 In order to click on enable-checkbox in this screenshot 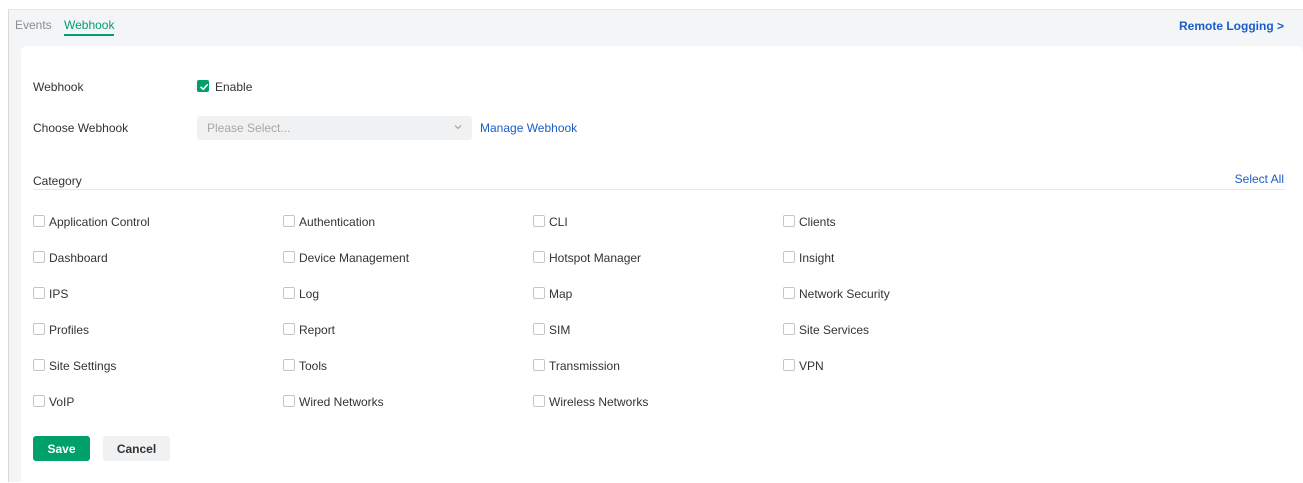, I will do `click(203, 86)`.